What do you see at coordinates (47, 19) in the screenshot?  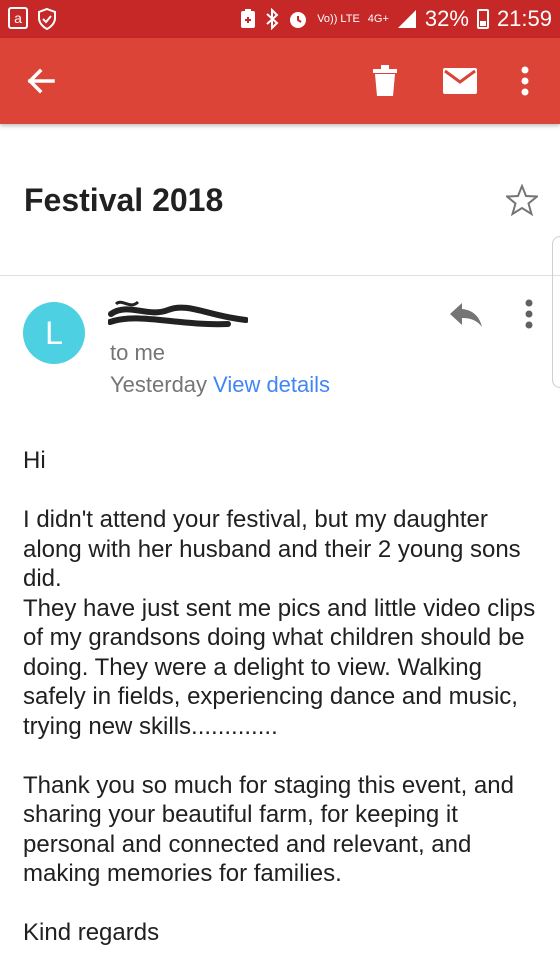 I see `shield-check-icon` at bounding box center [47, 19].